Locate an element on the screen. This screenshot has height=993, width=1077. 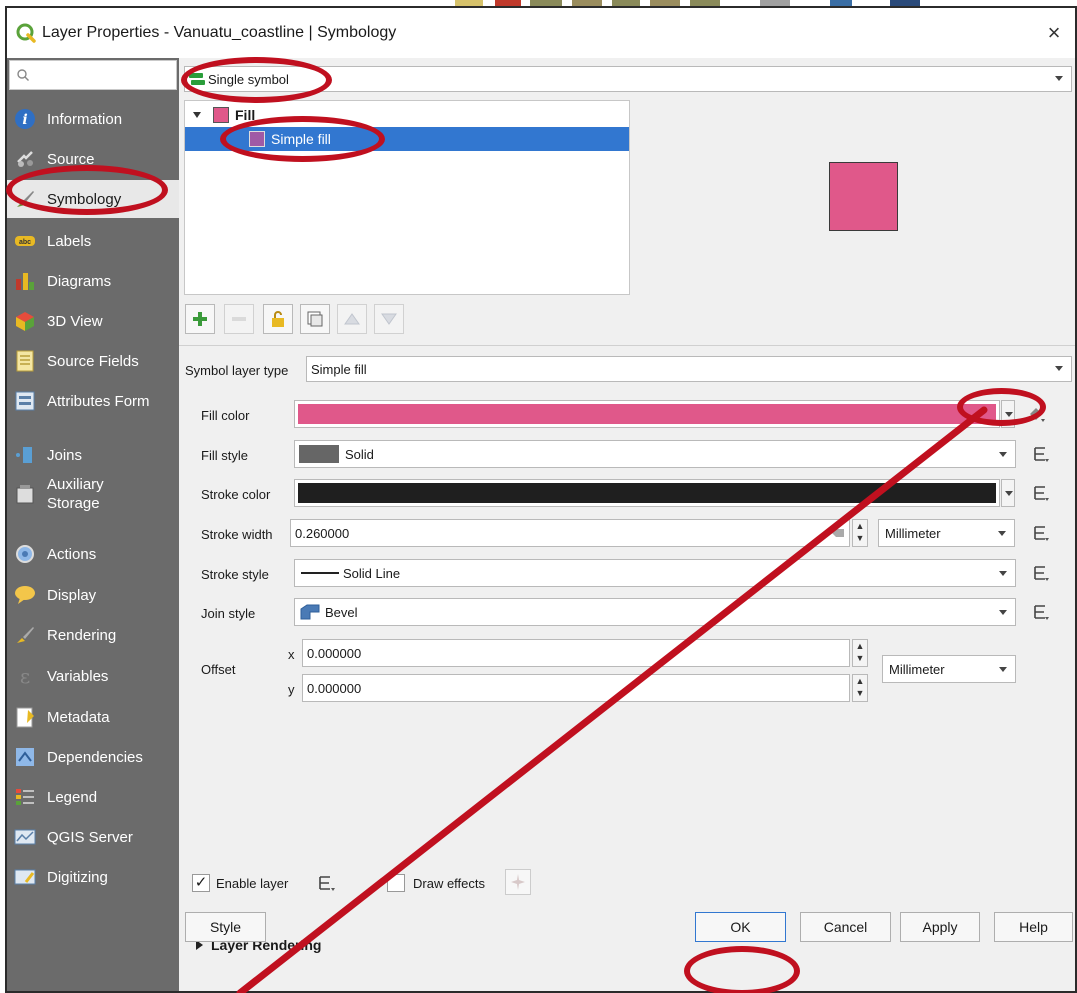
renderer-type-value: Single symbol is located at coordinates (248, 79).